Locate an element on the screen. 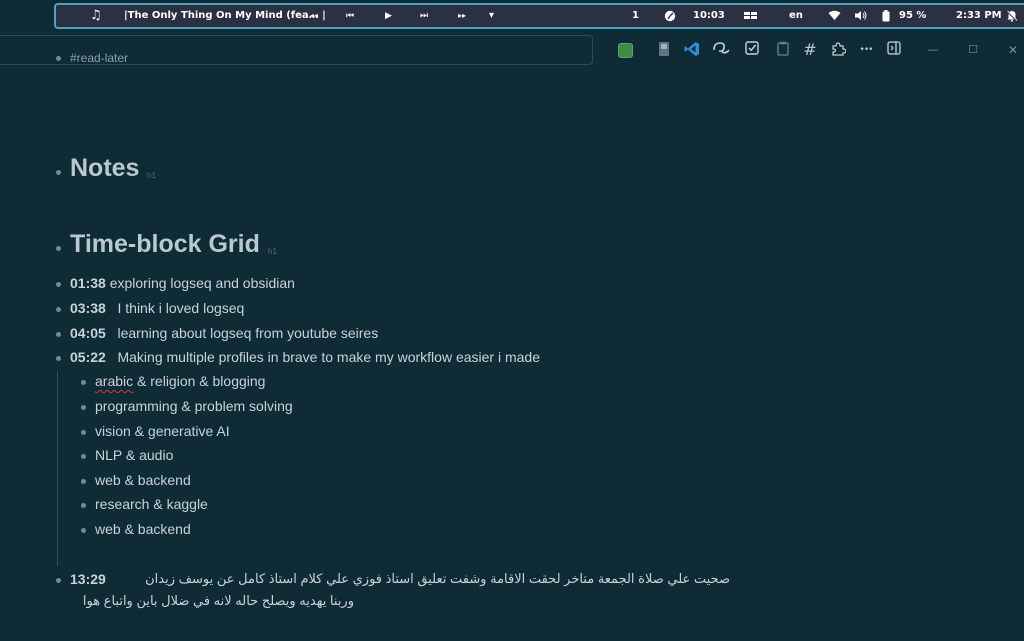  hash-icon: # is located at coordinates (810, 50).